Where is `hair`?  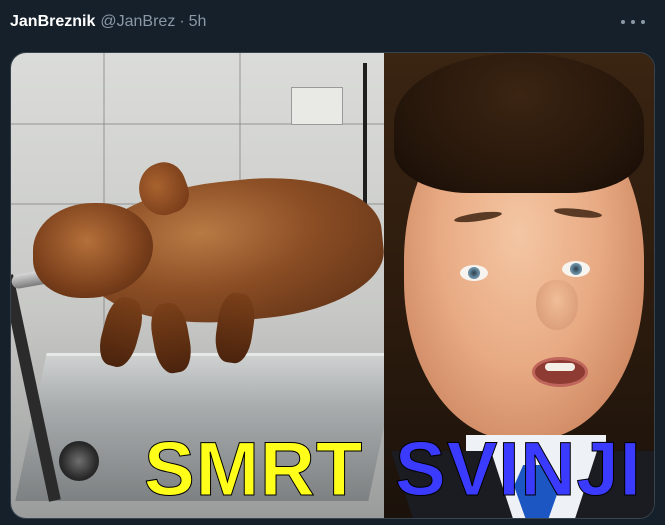 hair is located at coordinates (519, 123).